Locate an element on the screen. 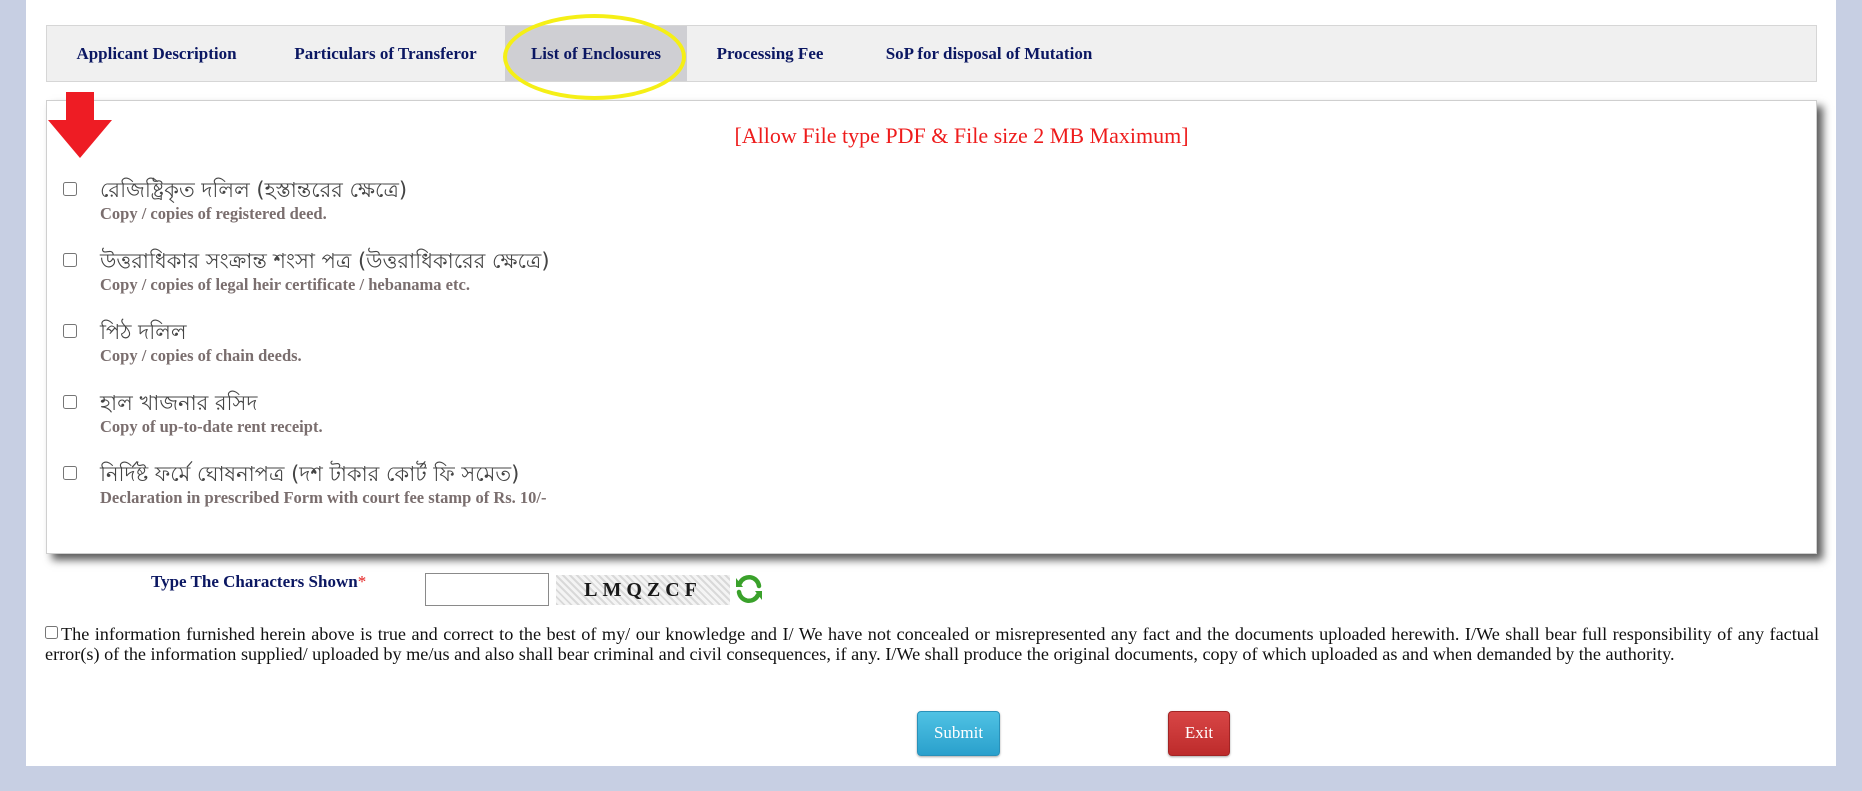 The width and height of the screenshot is (1862, 791). declaration-checkbox is located at coordinates (51, 632).